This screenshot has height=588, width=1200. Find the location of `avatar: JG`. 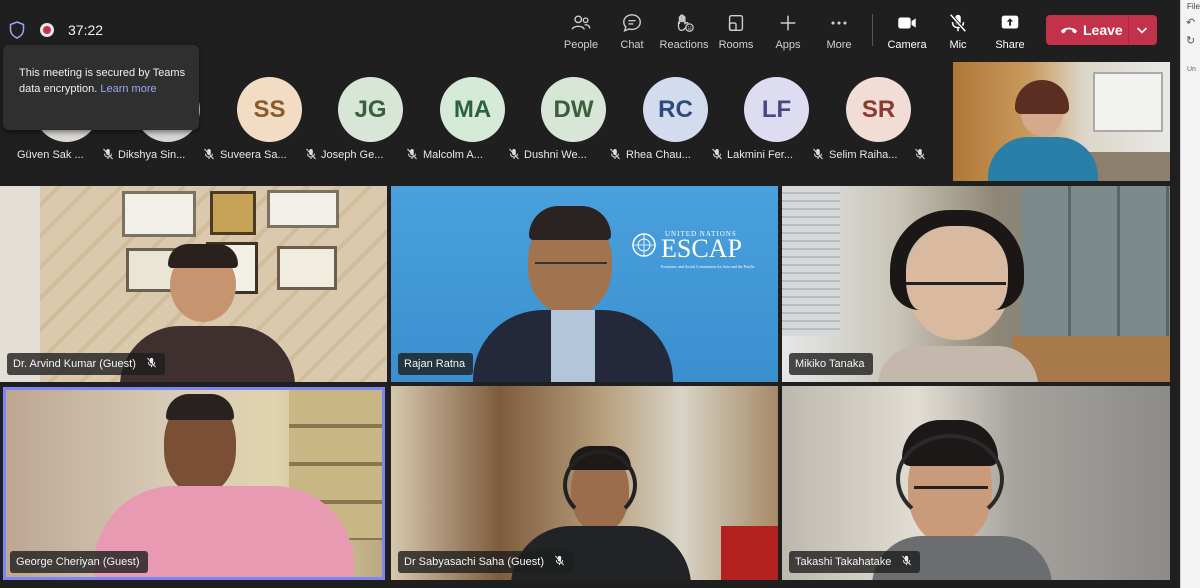

avatar: JG is located at coordinates (370, 109).